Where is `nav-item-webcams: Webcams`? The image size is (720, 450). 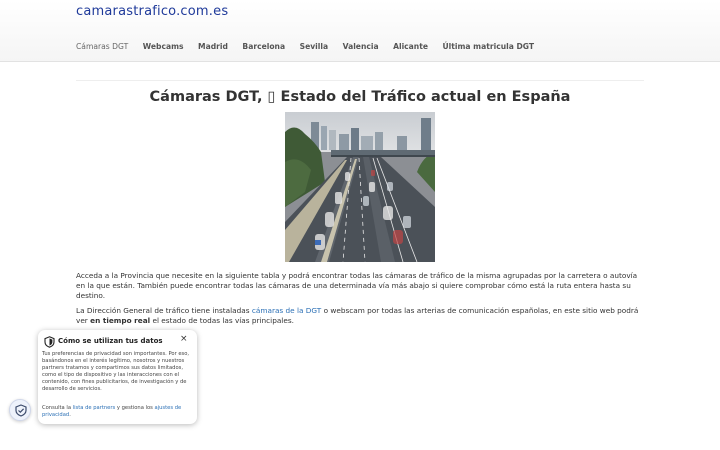 nav-item-webcams: Webcams is located at coordinates (163, 46).